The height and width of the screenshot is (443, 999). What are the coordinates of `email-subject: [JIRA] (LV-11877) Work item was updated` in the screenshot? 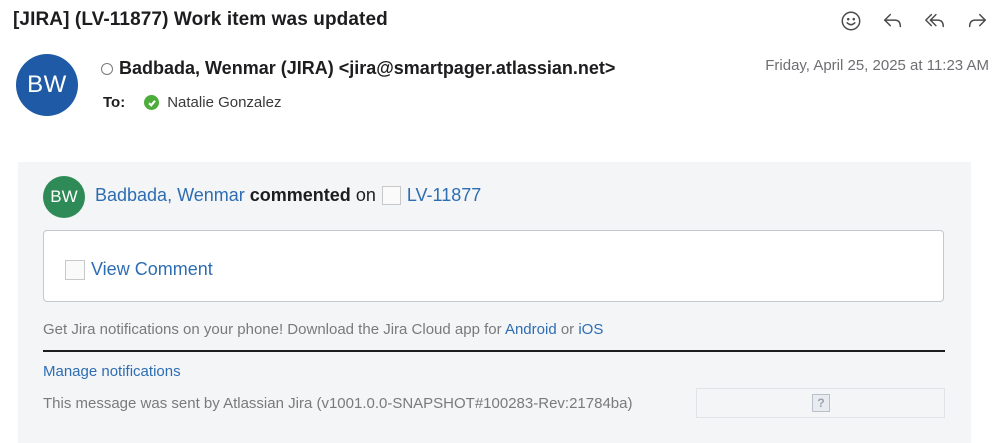 It's located at (200, 19).